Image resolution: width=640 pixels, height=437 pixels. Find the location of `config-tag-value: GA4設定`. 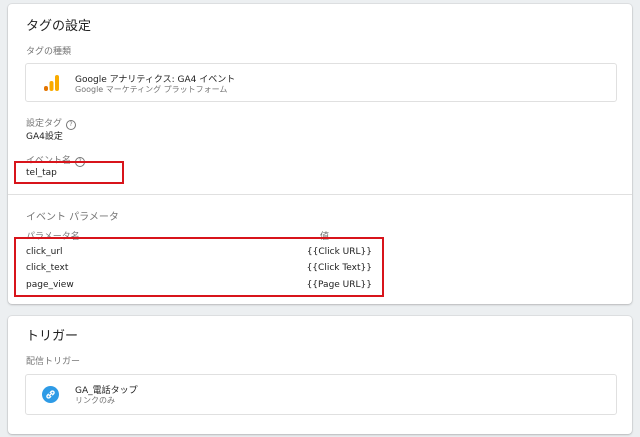

config-tag-value: GA4設定 is located at coordinates (44, 137).